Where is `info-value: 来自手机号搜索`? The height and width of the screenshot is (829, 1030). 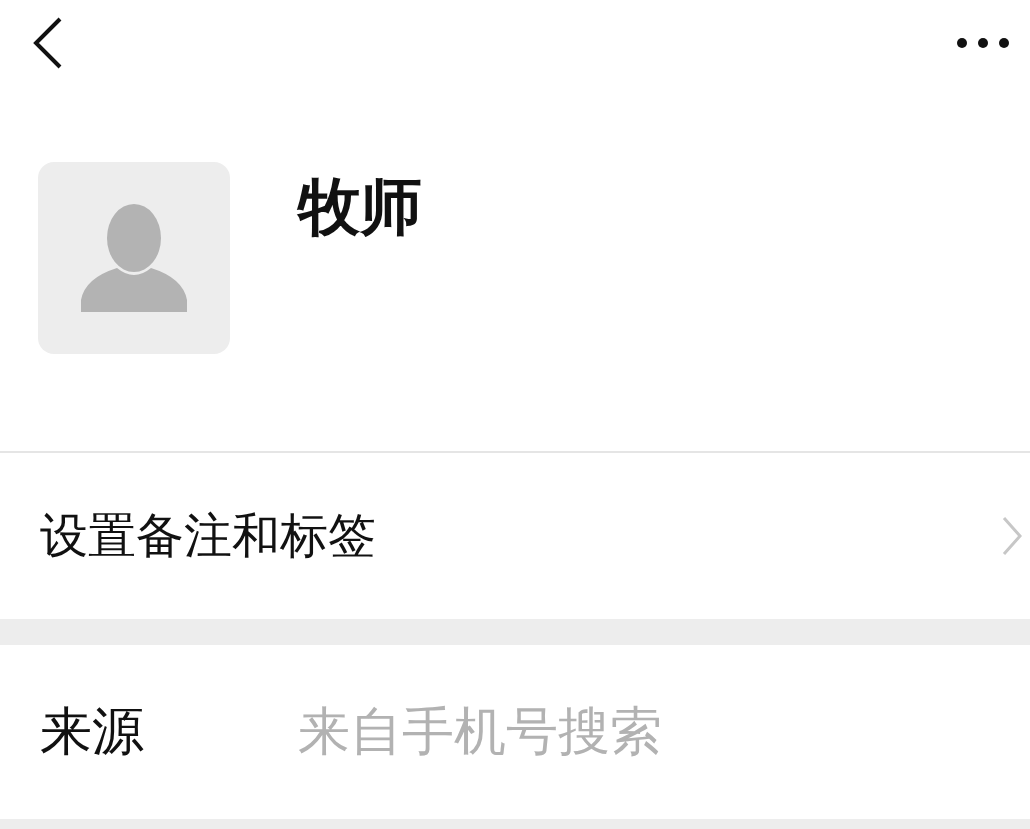 info-value: 来自手机号搜索 is located at coordinates (480, 731).